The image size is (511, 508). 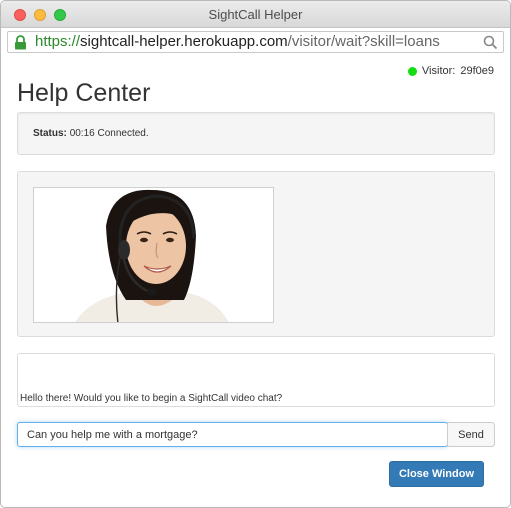 I want to click on title-bar: SightCall Helper, so click(x=255, y=14).